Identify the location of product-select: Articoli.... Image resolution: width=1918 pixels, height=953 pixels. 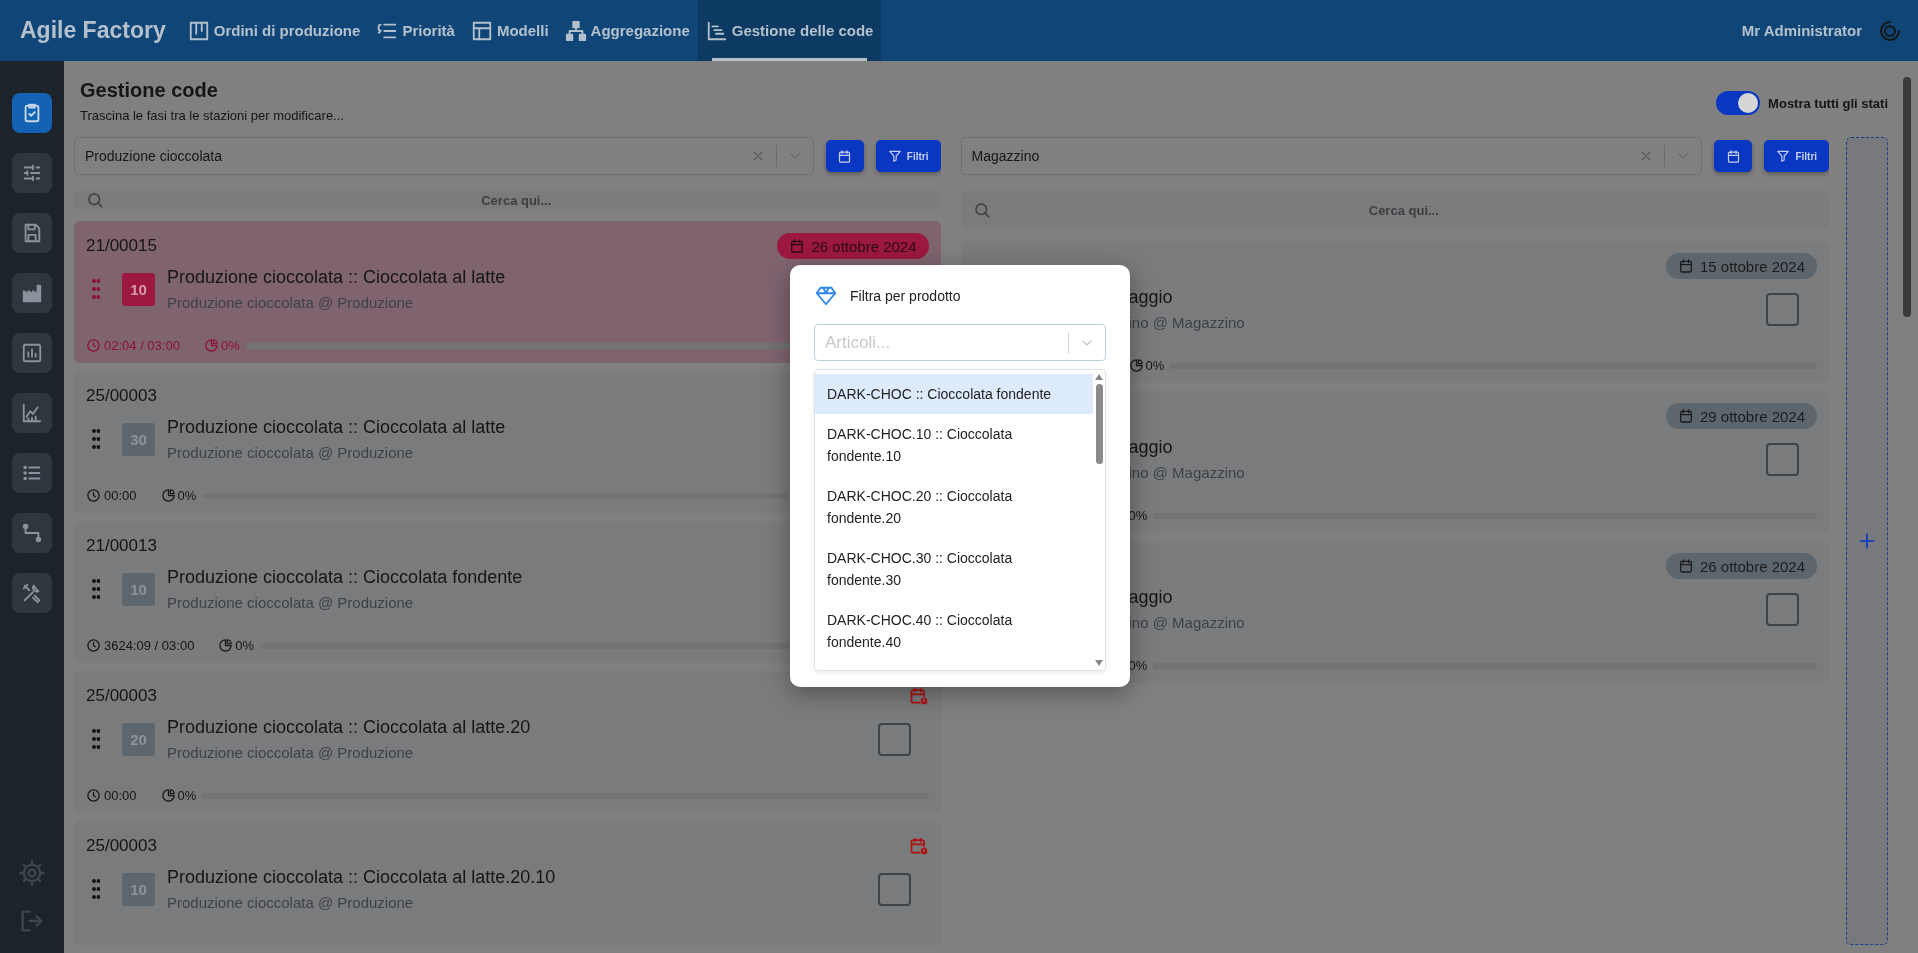
(960, 342).